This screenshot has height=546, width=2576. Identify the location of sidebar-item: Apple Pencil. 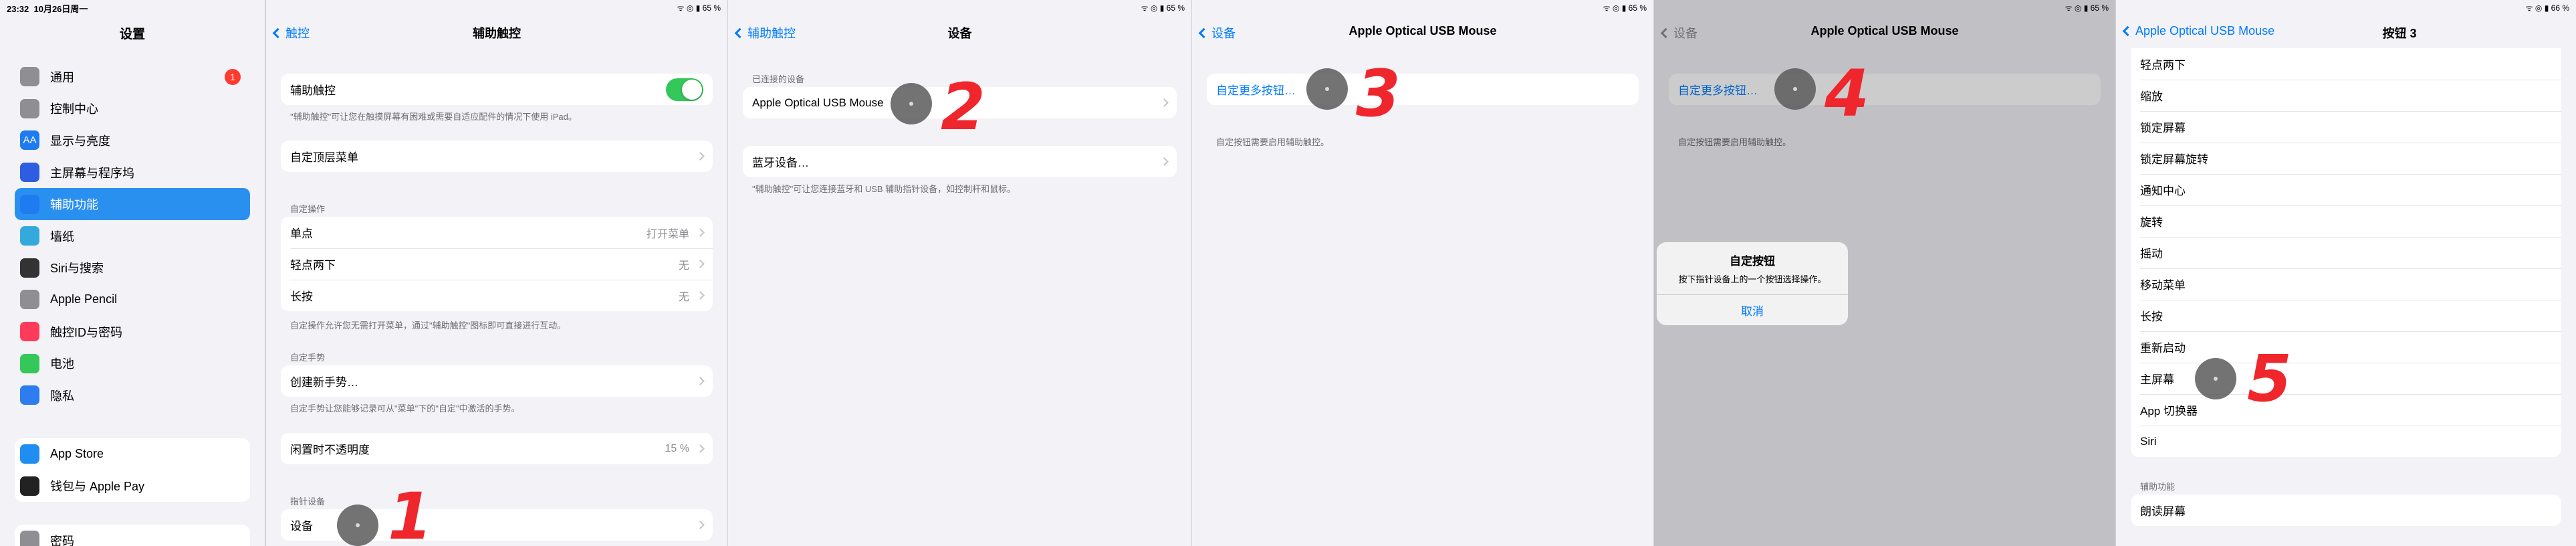
(132, 300).